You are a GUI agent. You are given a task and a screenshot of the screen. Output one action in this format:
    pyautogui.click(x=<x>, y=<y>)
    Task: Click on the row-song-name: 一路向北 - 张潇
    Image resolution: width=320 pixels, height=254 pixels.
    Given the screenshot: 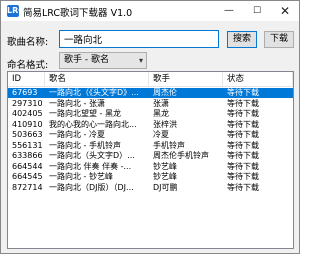 What is the action you would take?
    pyautogui.click(x=77, y=103)
    